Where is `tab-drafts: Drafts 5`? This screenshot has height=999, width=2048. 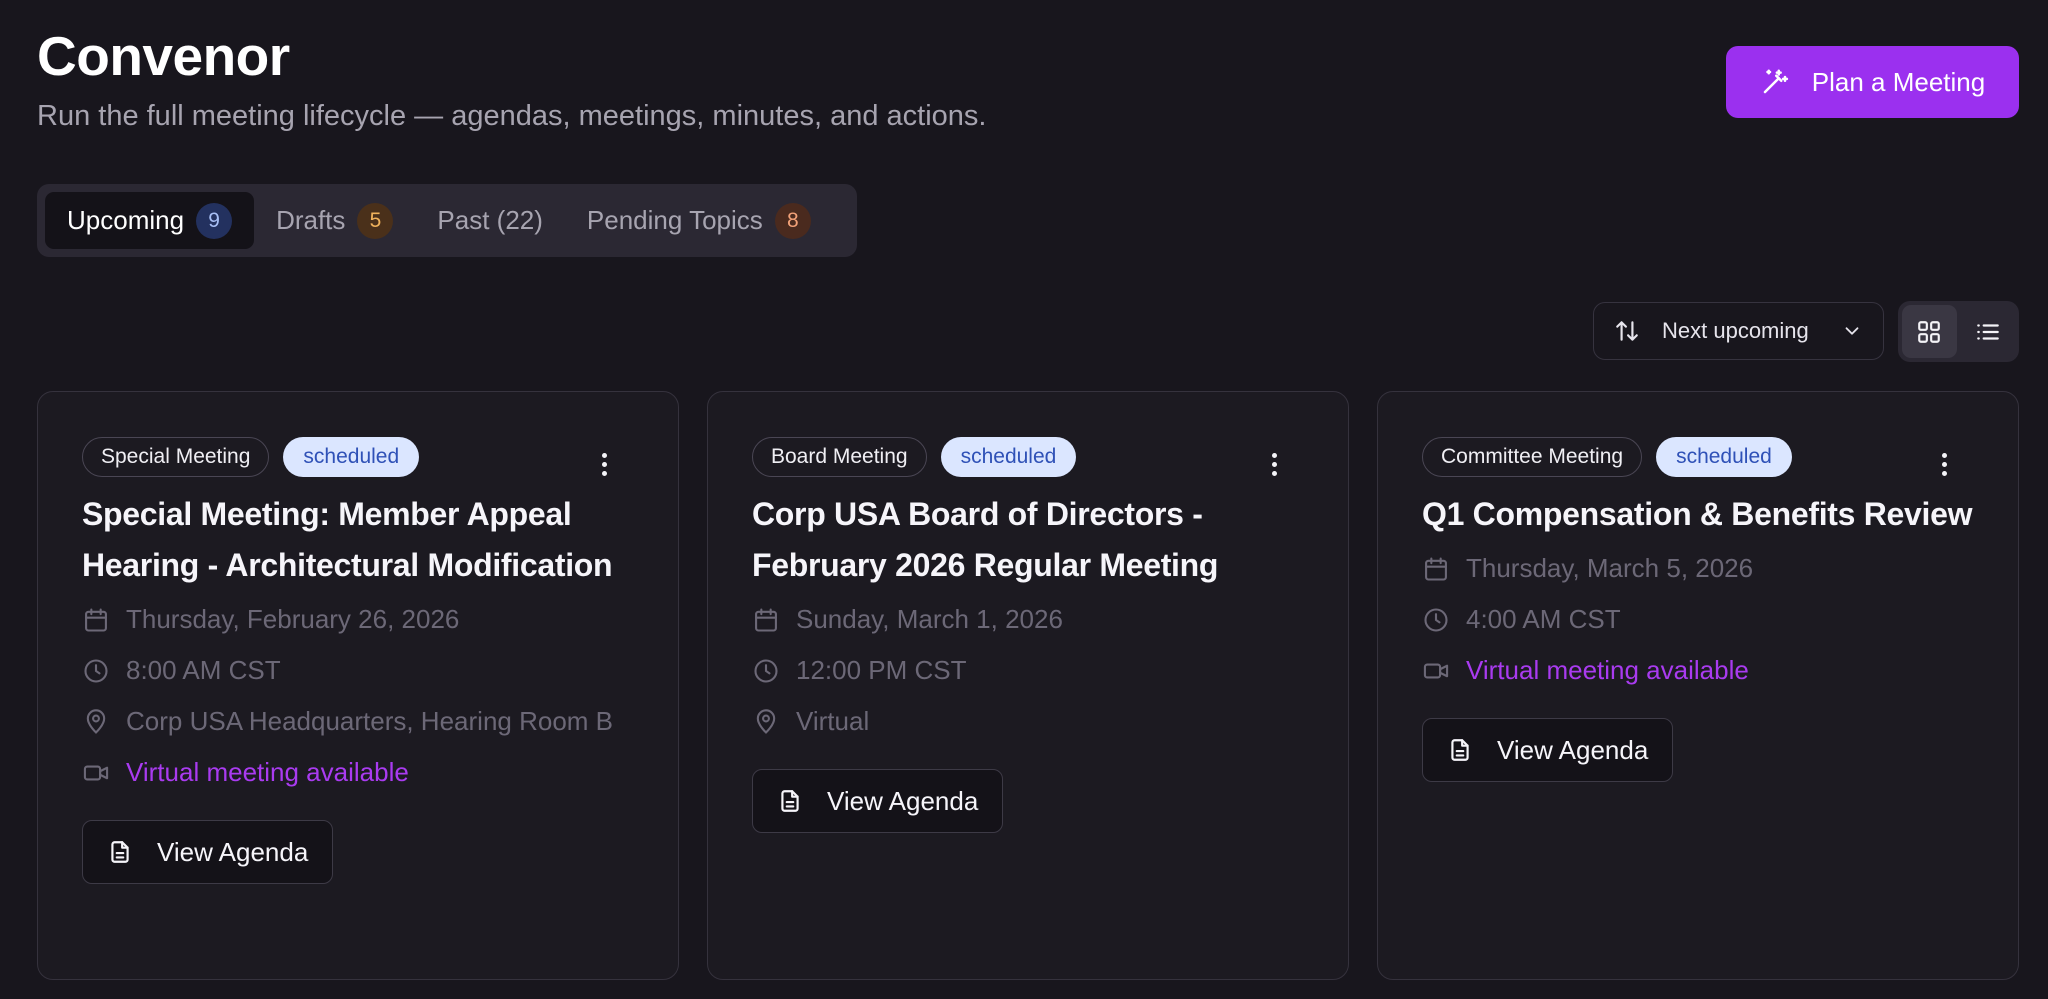 tab-drafts: Drafts 5 is located at coordinates (334, 220).